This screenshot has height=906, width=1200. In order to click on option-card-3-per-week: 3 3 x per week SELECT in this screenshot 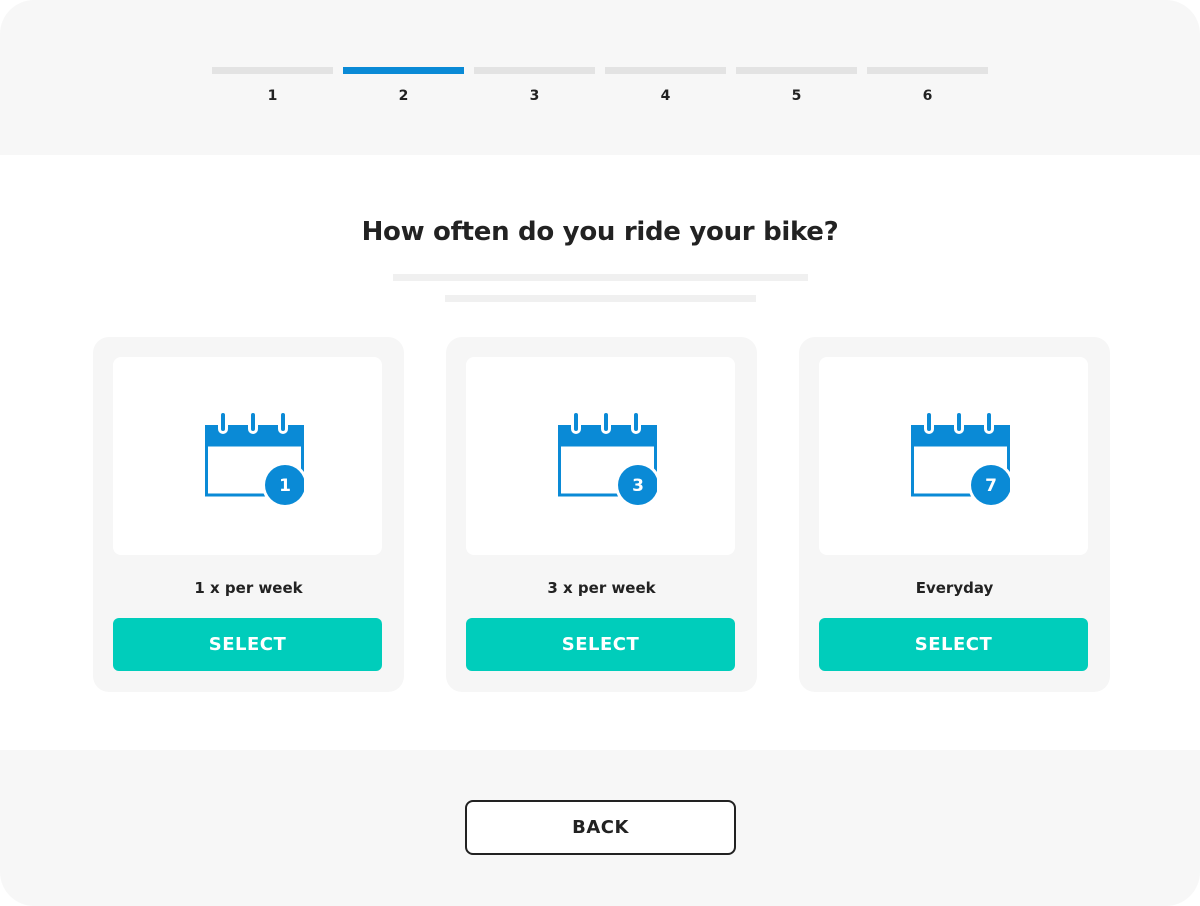, I will do `click(601, 514)`.